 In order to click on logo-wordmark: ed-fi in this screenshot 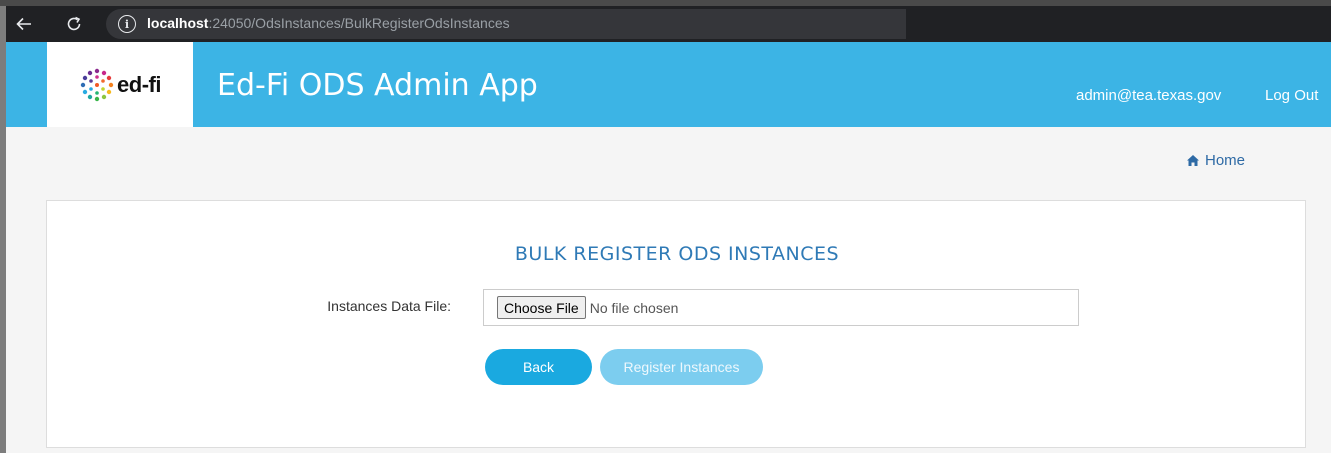, I will do `click(139, 84)`.